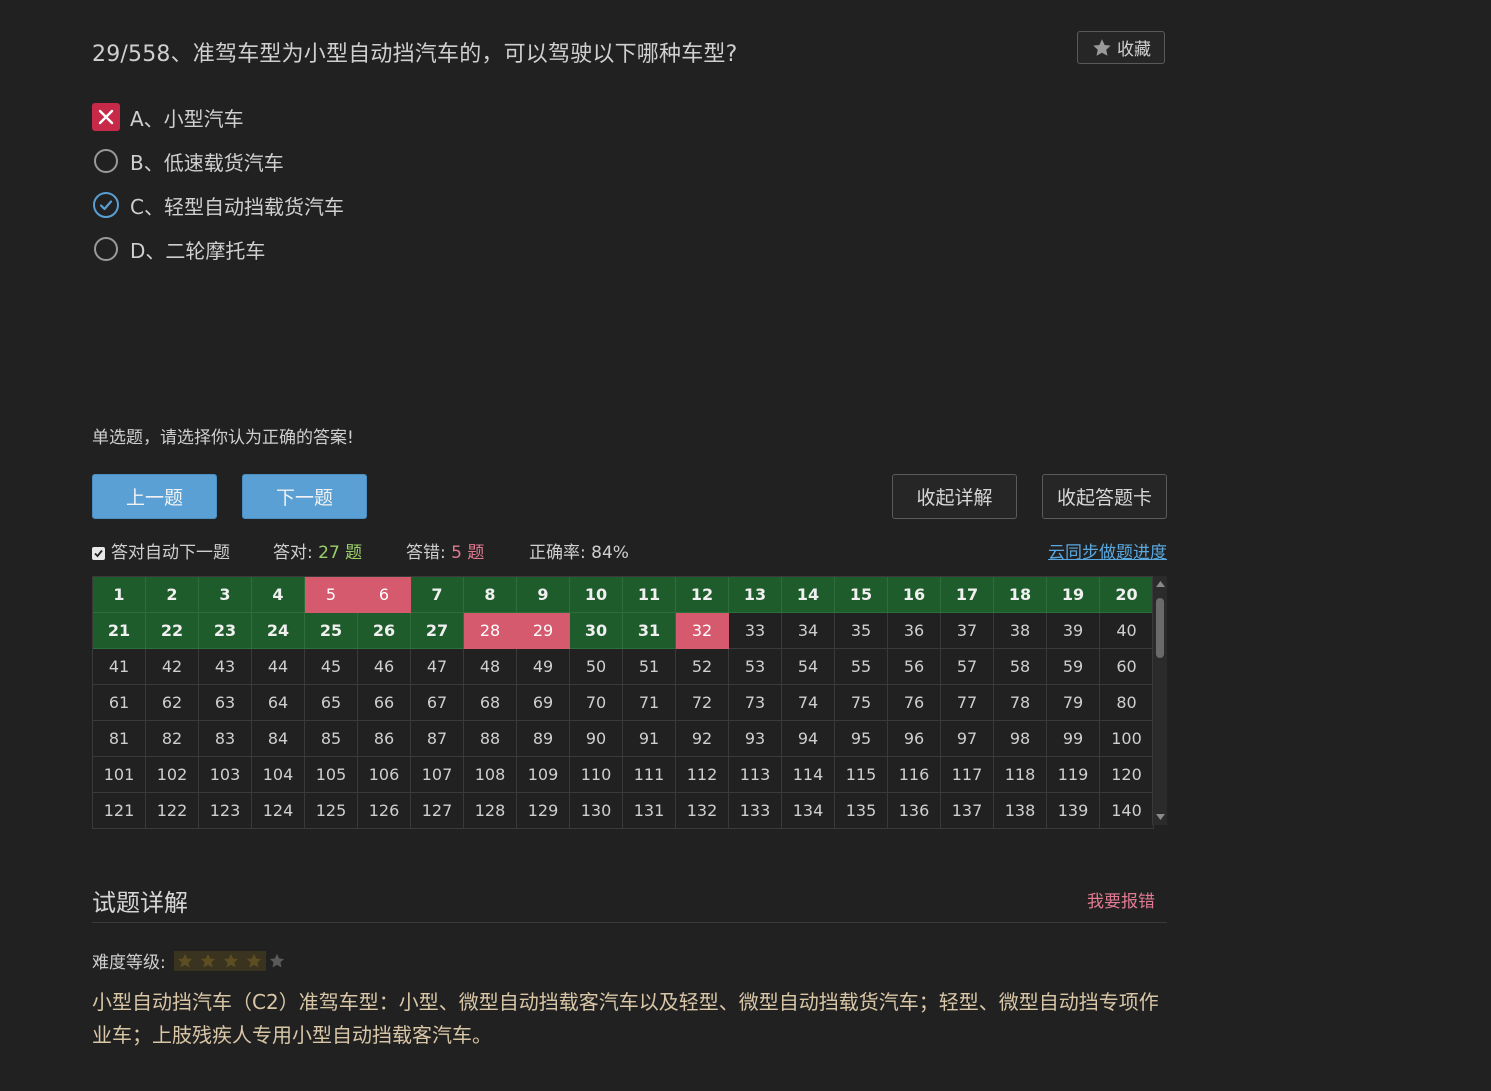  I want to click on question-number-cell: 90, so click(596, 739).